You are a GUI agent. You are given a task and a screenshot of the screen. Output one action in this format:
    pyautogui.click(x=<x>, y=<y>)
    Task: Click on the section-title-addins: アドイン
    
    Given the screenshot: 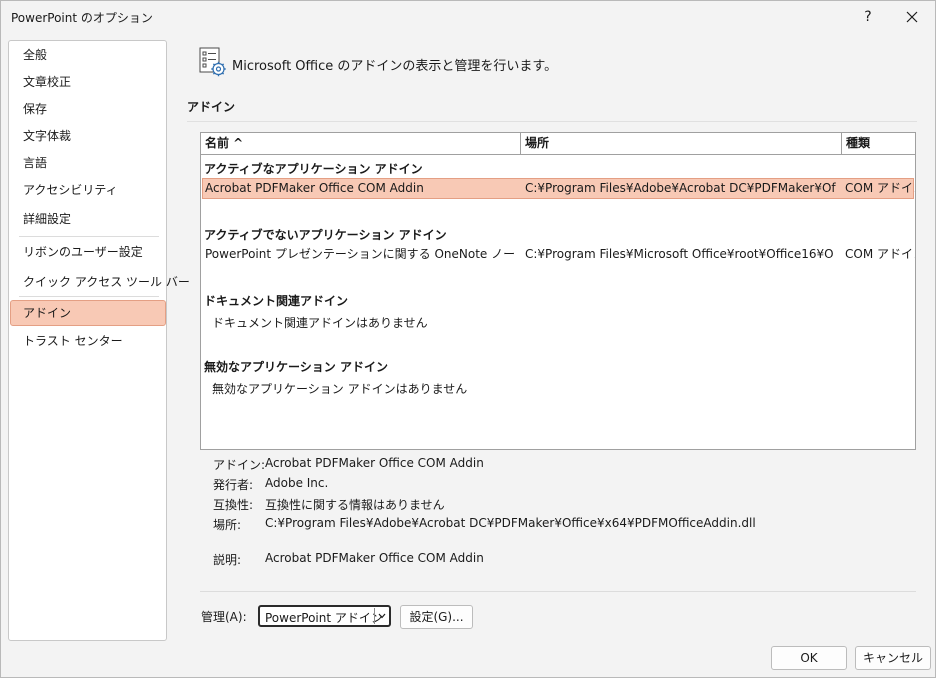 What is the action you would take?
    pyautogui.click(x=211, y=107)
    